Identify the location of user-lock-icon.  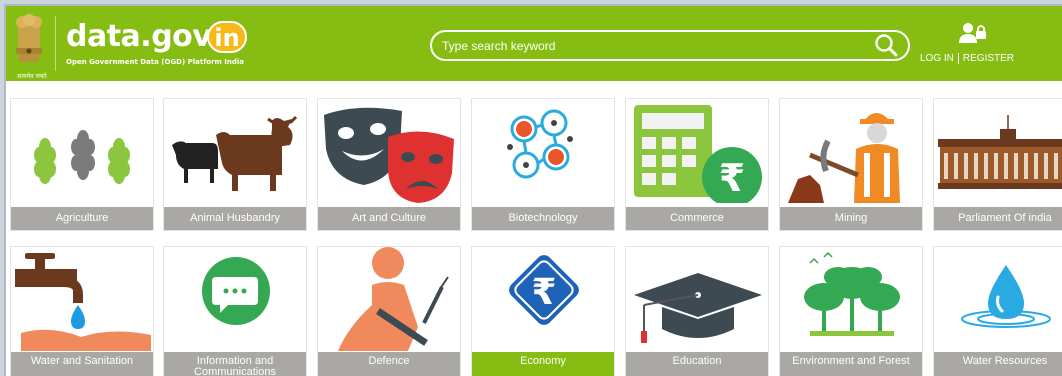
(973, 33).